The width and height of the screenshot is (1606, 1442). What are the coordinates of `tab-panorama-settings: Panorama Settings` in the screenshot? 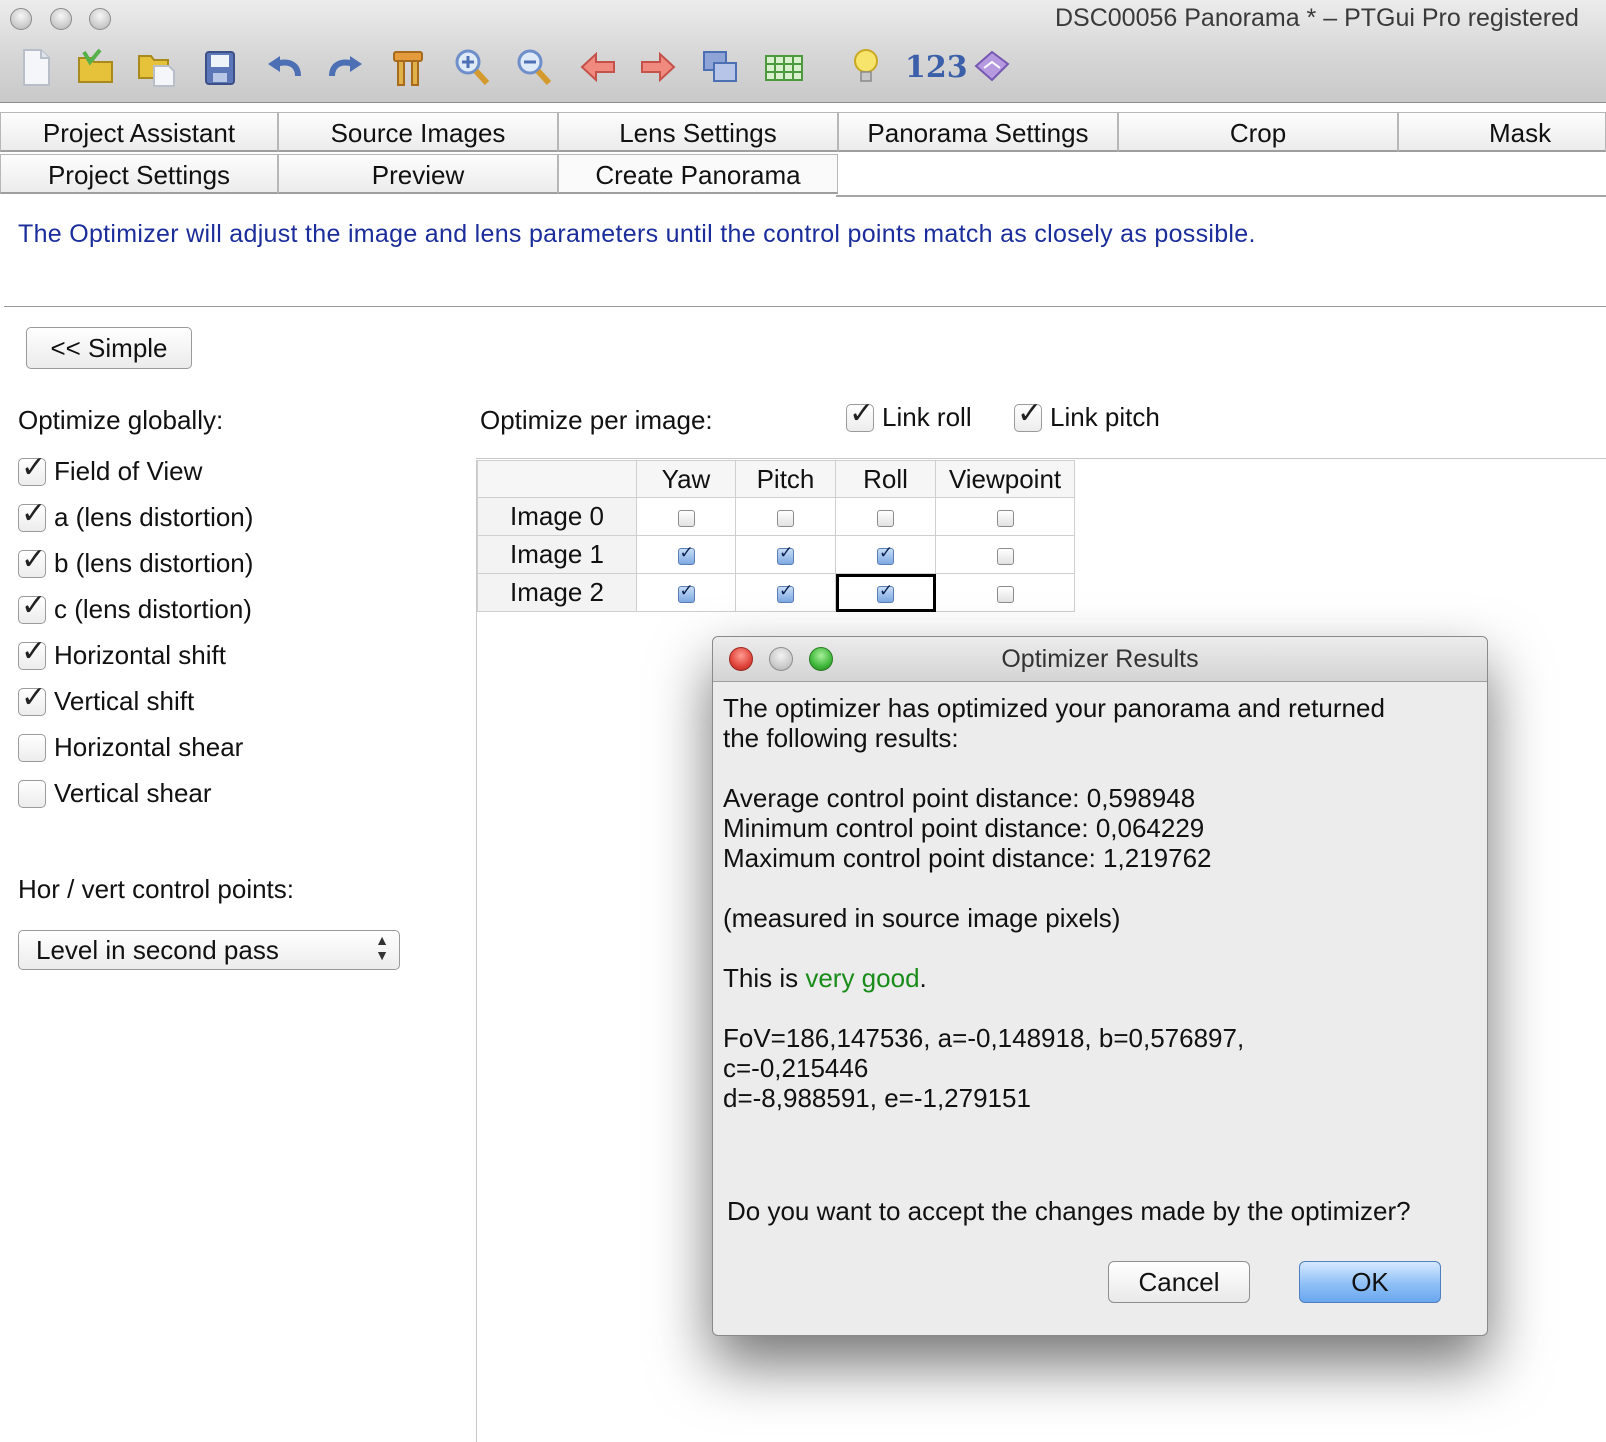 It's located at (978, 132).